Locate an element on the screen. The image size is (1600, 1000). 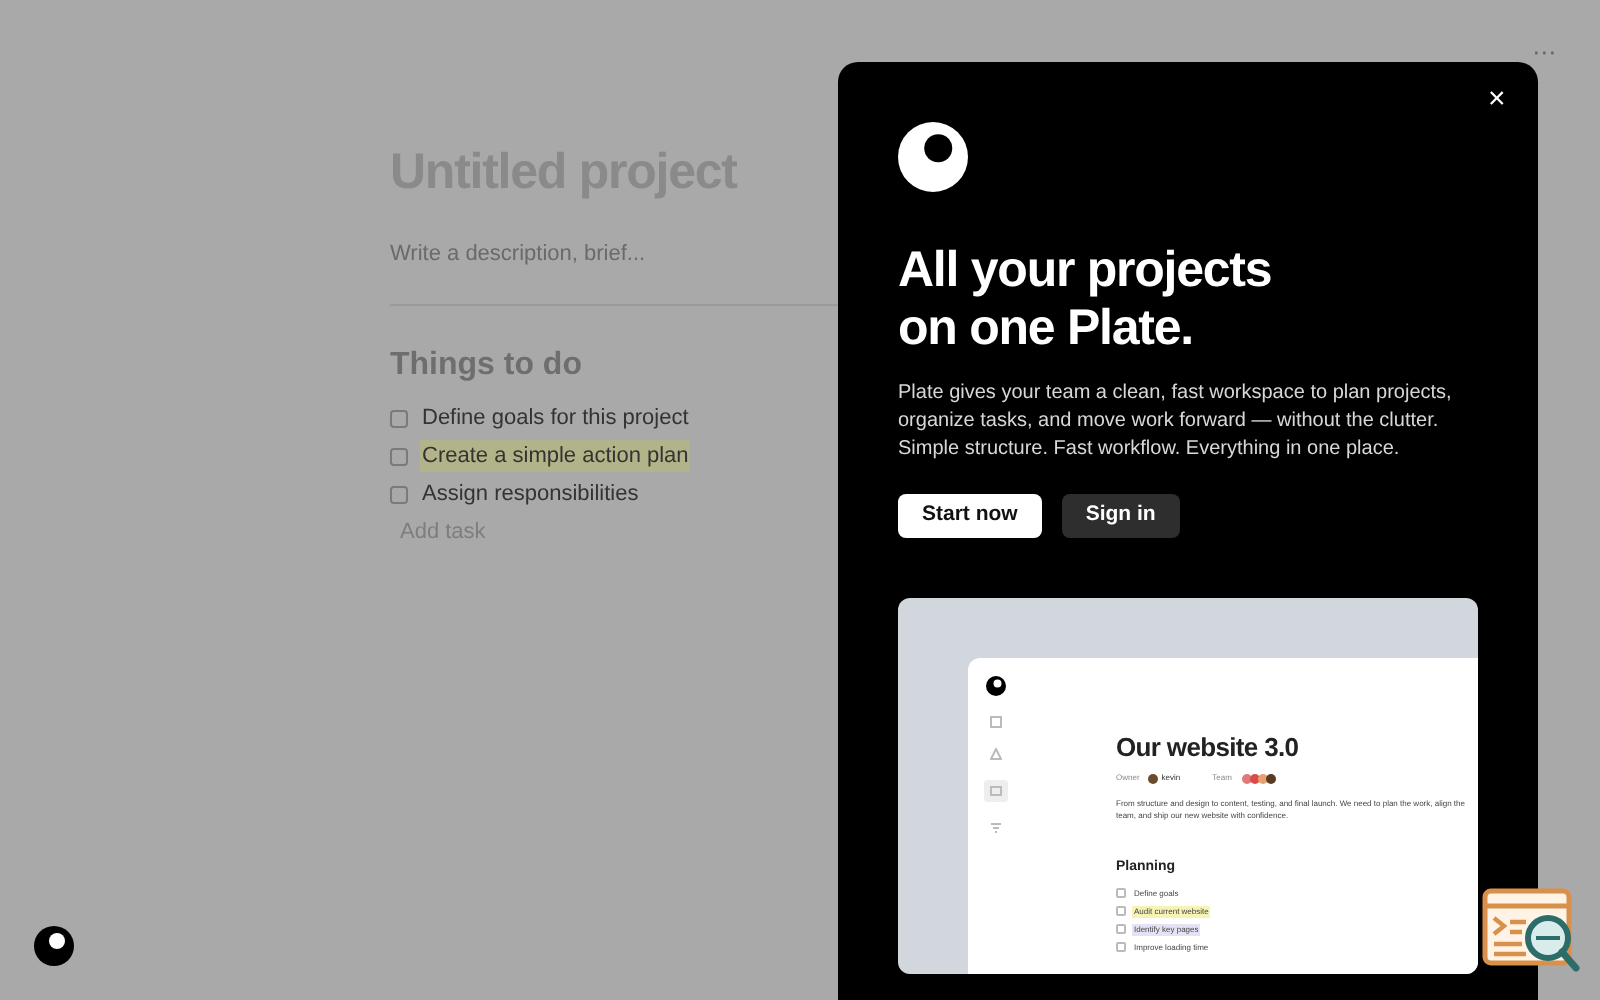
filter-icon is located at coordinates (996, 828).